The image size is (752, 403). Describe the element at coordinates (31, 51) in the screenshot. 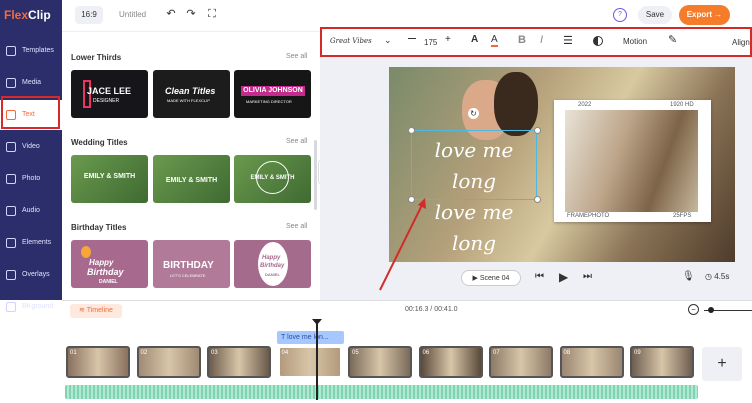

I see `nav-item-templates: Templates` at that location.